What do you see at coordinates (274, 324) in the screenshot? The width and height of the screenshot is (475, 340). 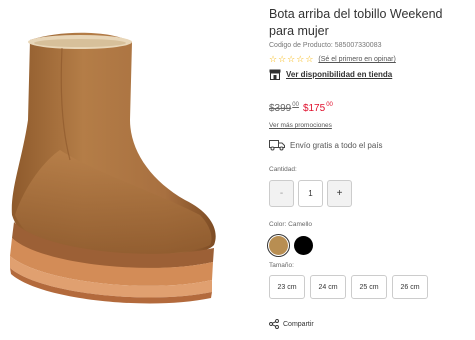 I see `share-icon` at bounding box center [274, 324].